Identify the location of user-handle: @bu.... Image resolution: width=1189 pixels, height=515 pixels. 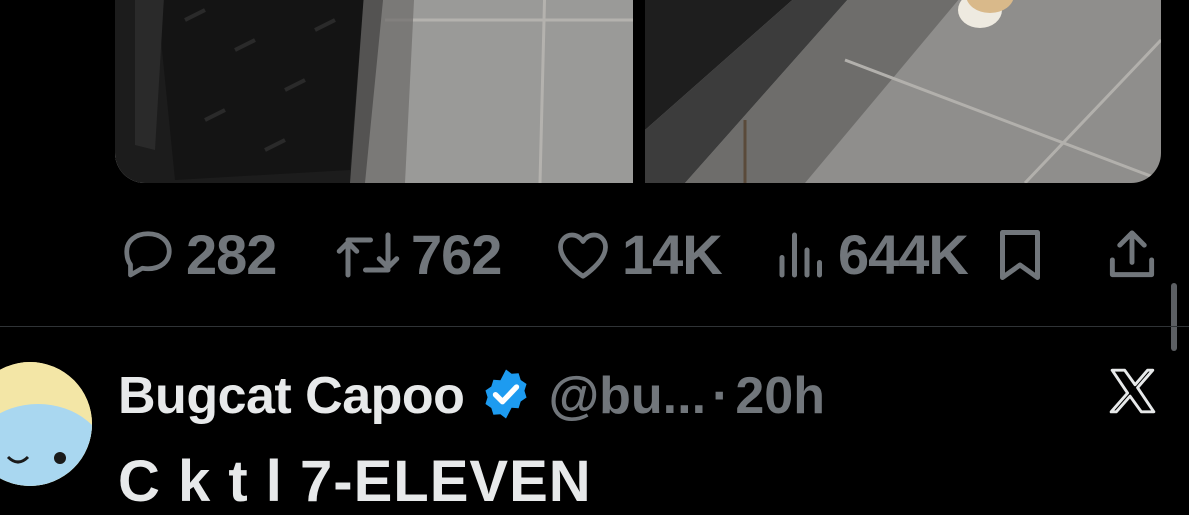
(627, 396).